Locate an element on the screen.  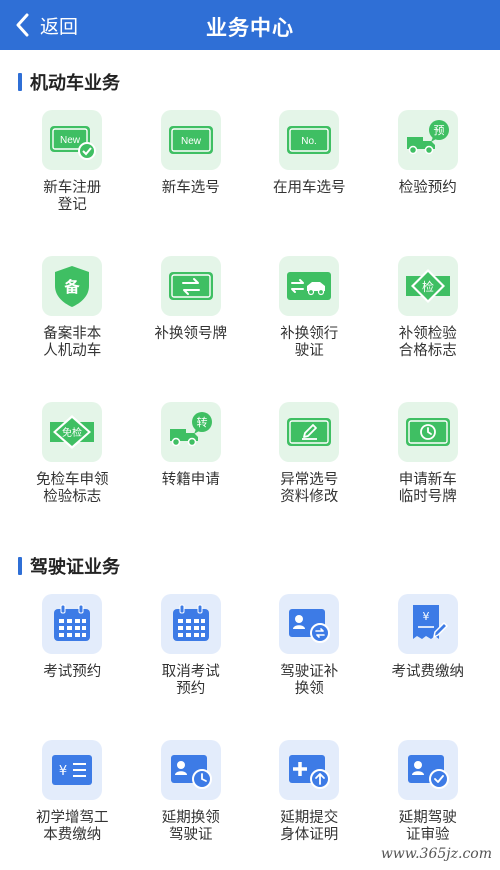
tile-label: 申请新车 临时号牌 is located at coordinates (427, 488).